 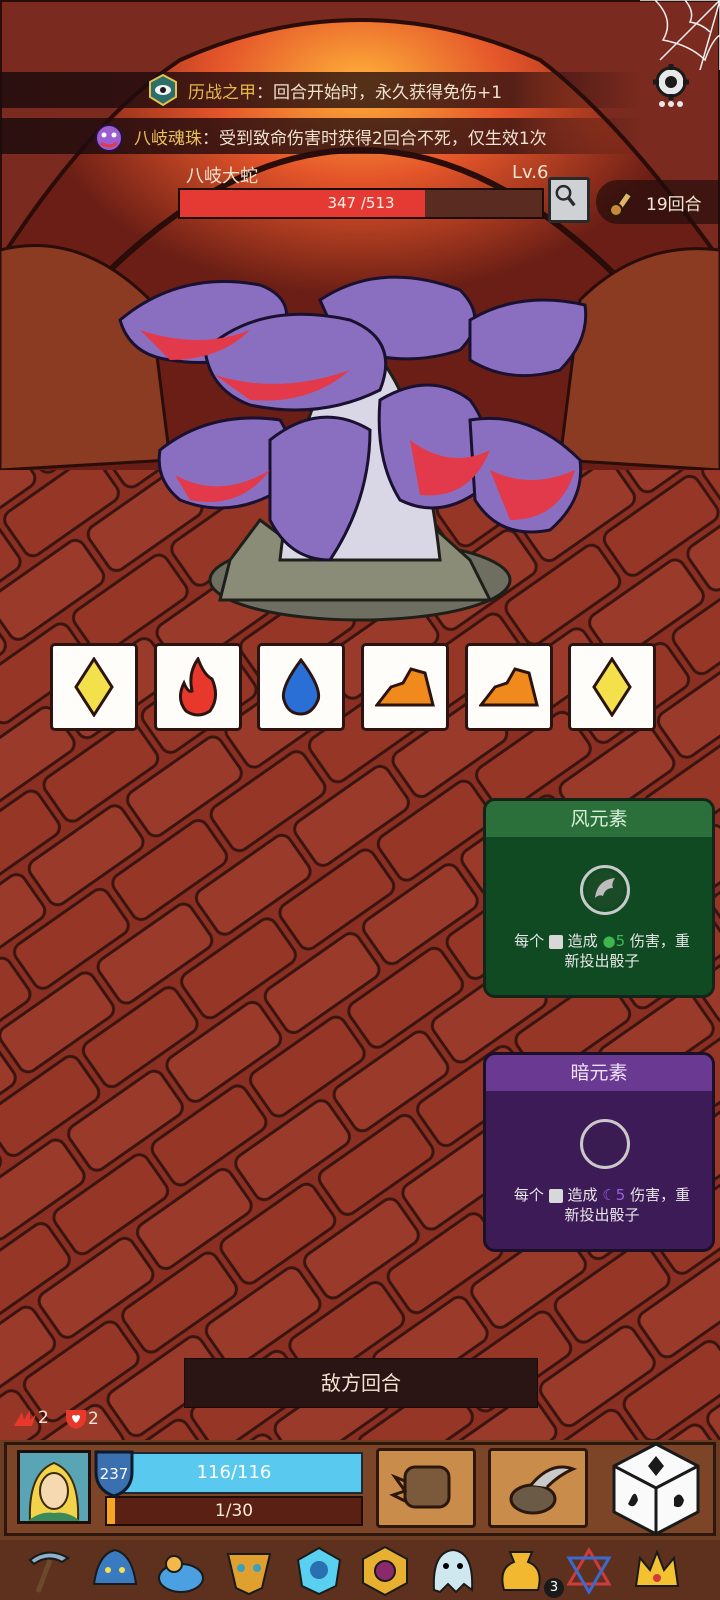 I want to click on wind-card-title: 风元素, so click(x=599, y=819).